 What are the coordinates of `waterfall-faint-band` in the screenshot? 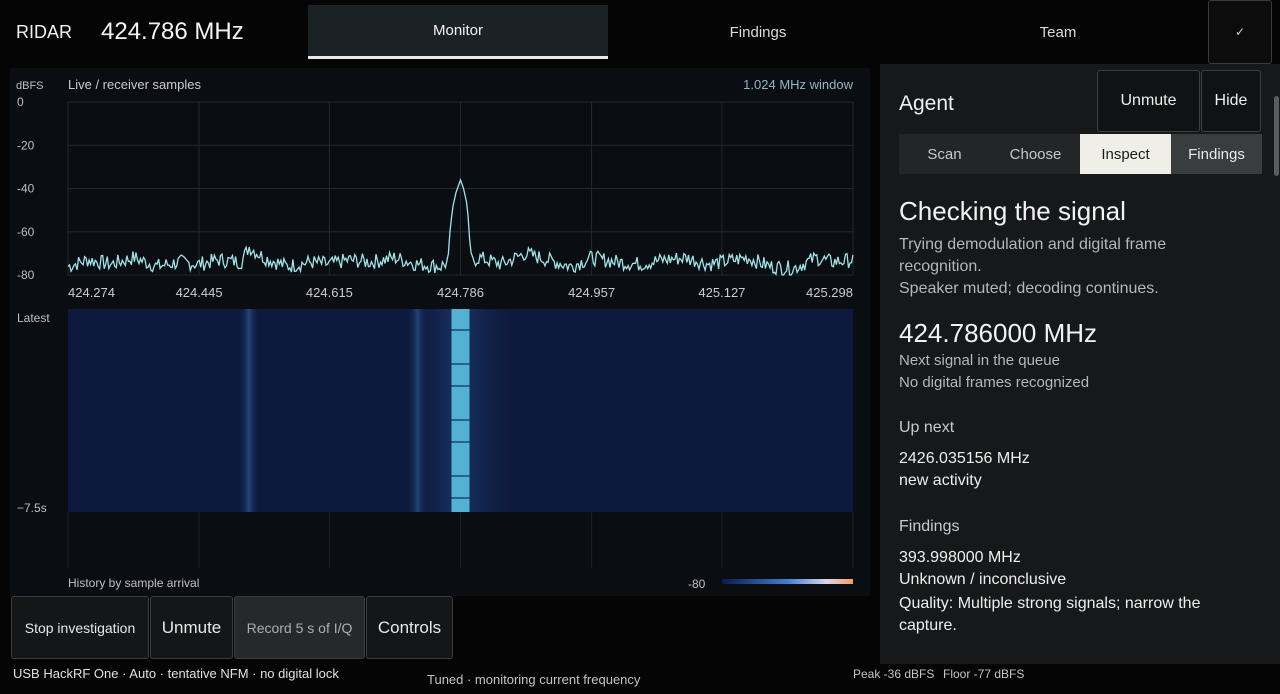 It's located at (248, 410).